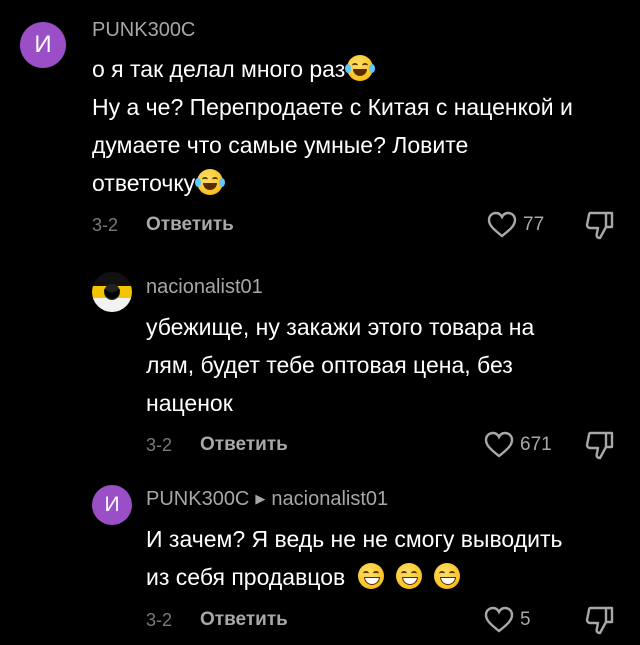 Image resolution: width=640 pixels, height=645 pixels. Describe the element at coordinates (534, 224) in the screenshot. I see `like-count: 77` at that location.